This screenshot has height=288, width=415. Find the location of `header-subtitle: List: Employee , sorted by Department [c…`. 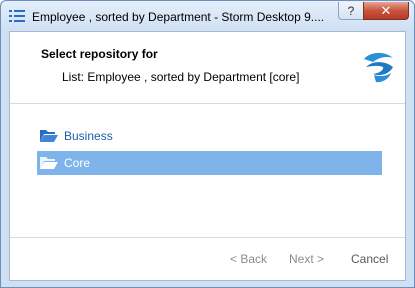

header-subtitle: List: Employee , sorted by Department [c… is located at coordinates (181, 77).